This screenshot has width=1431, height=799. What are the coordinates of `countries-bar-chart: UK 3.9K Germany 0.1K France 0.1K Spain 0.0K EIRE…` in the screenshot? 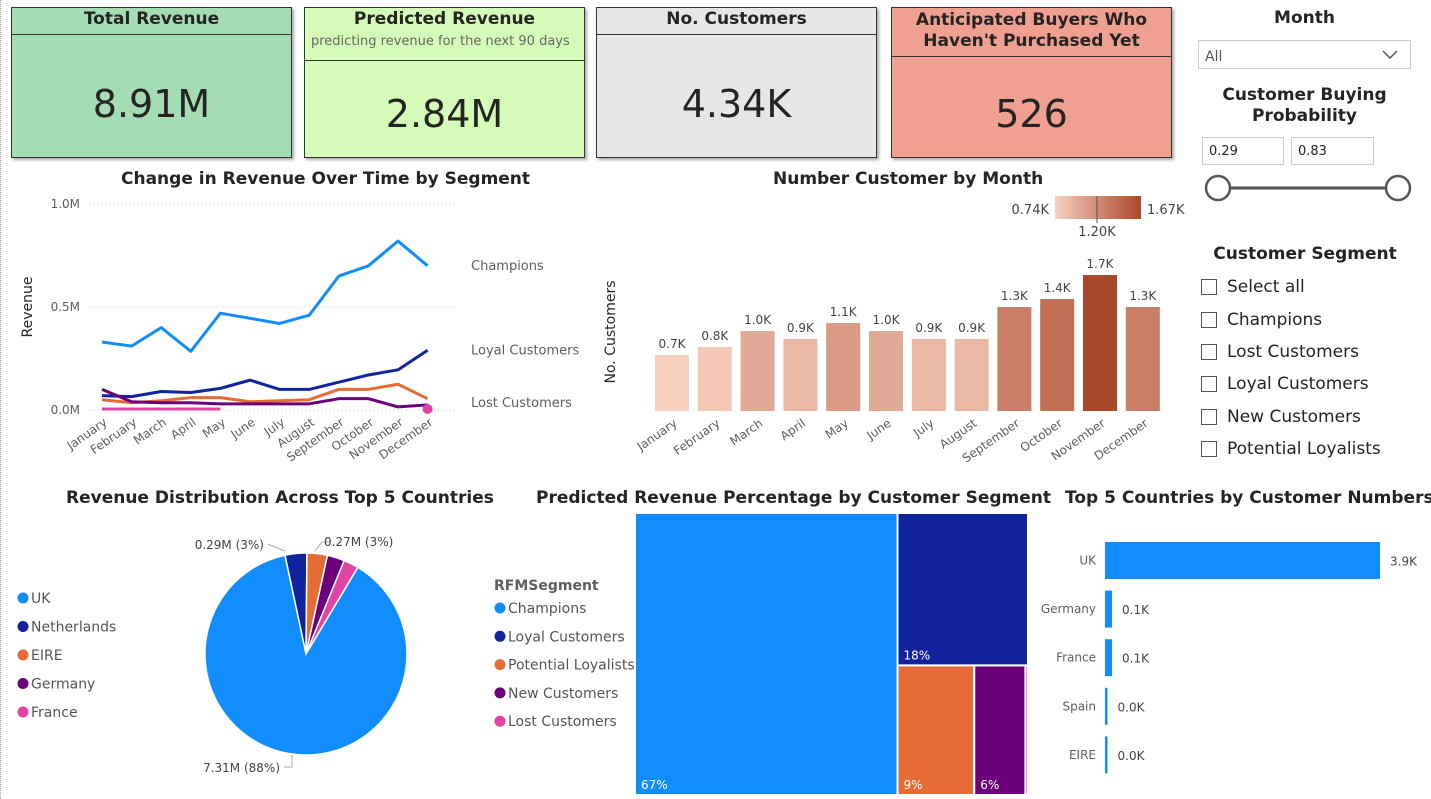 It's located at (1229, 658).